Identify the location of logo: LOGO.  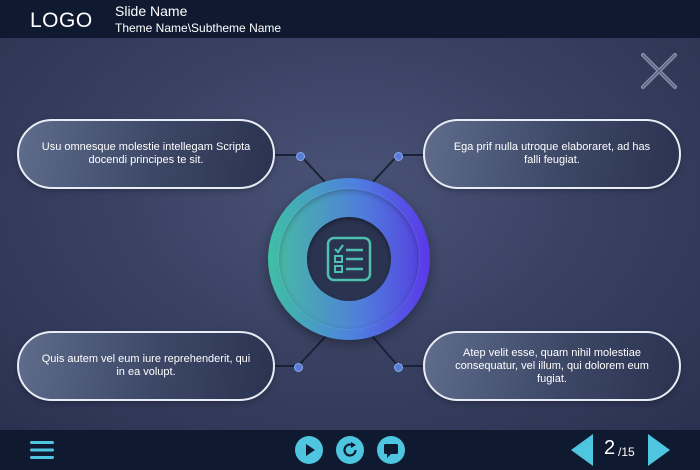
(61, 20).